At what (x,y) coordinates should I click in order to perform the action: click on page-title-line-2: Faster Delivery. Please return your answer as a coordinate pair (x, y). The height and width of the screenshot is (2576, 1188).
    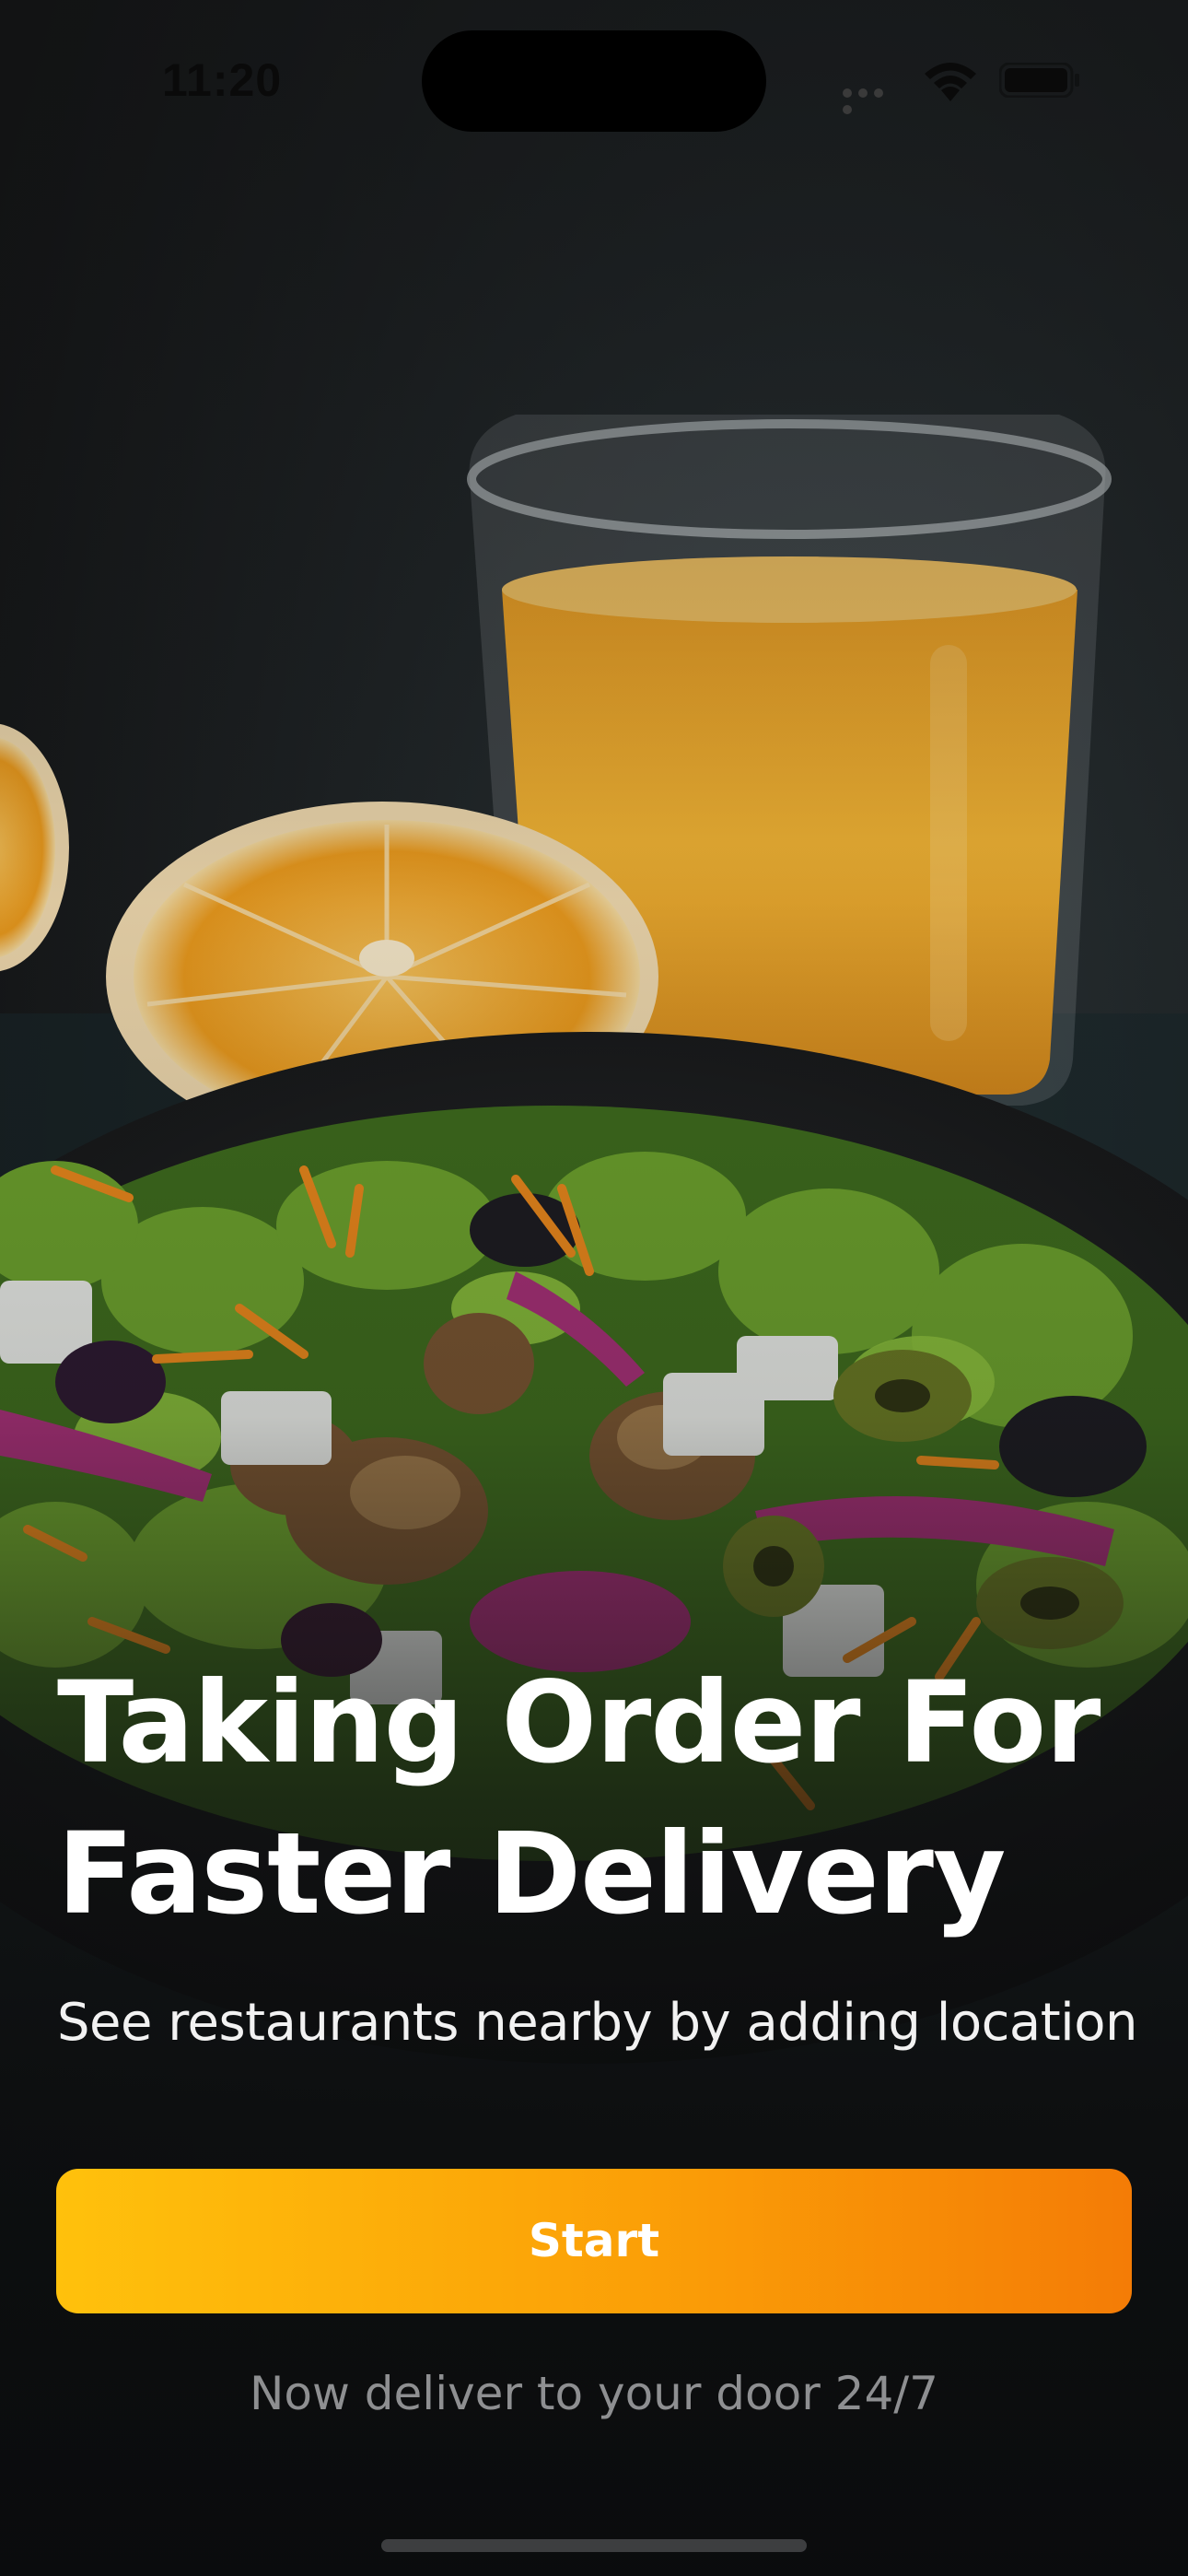
    Looking at the image, I should click on (531, 1874).